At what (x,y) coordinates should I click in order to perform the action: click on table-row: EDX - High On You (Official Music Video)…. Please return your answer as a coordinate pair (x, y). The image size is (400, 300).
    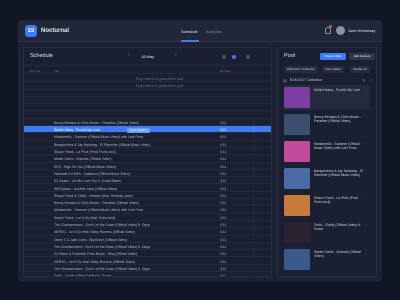
    Looking at the image, I should click on (147, 166).